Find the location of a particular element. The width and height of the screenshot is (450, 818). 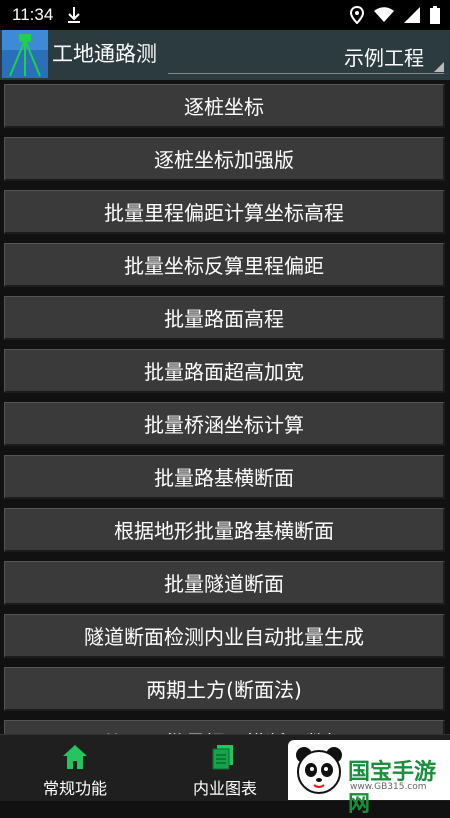

menu-item: 批量桥涵坐标计算 is located at coordinates (224, 424).